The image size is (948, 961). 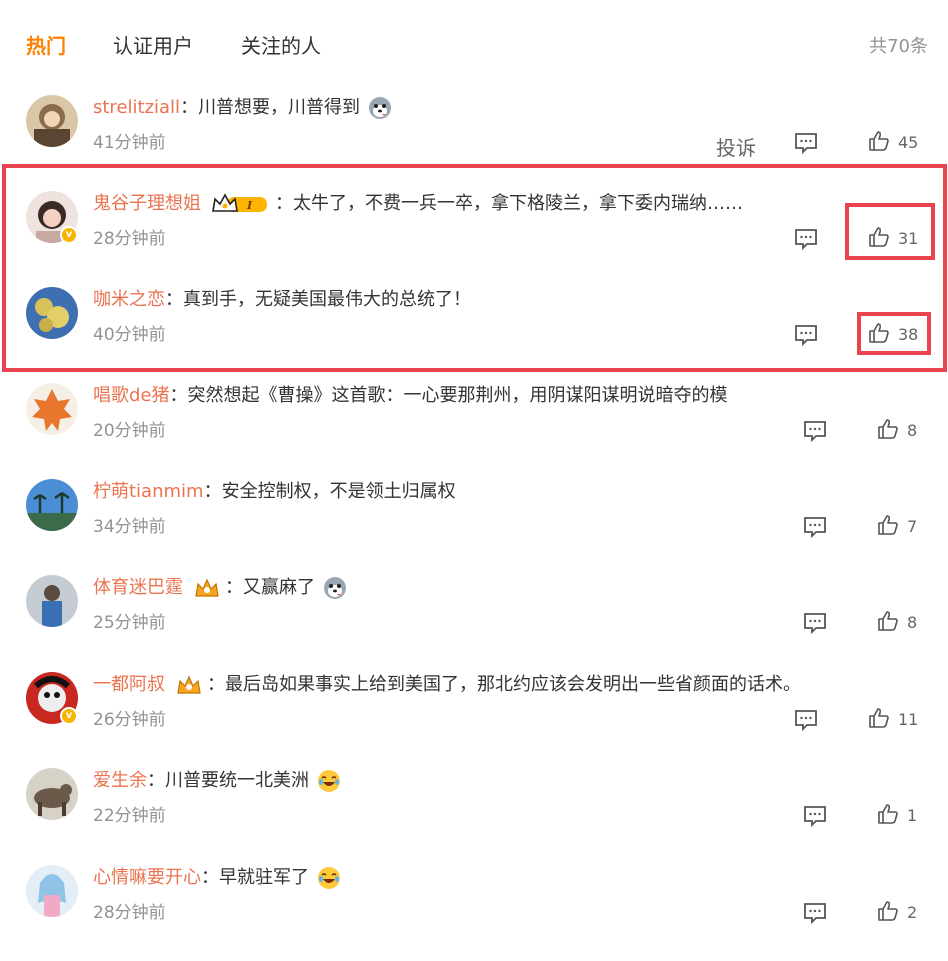 I want to click on comment-text: 早就驻军了, so click(x=264, y=877).